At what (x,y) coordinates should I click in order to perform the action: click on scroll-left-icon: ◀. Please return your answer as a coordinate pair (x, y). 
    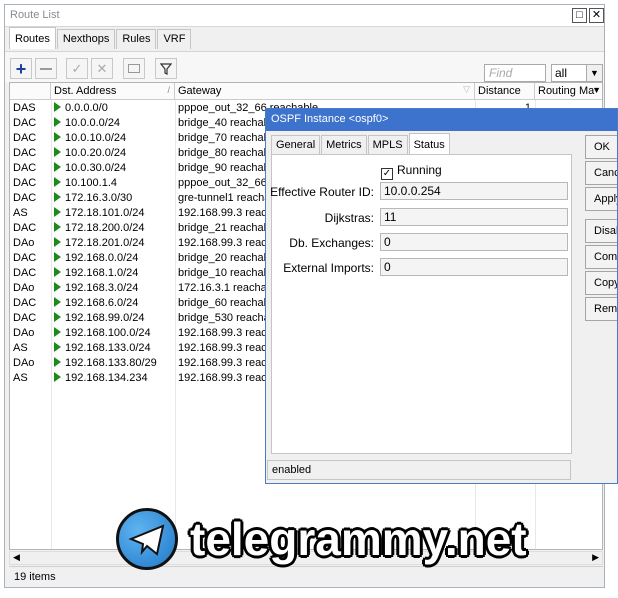
    Looking at the image, I should click on (16, 557).